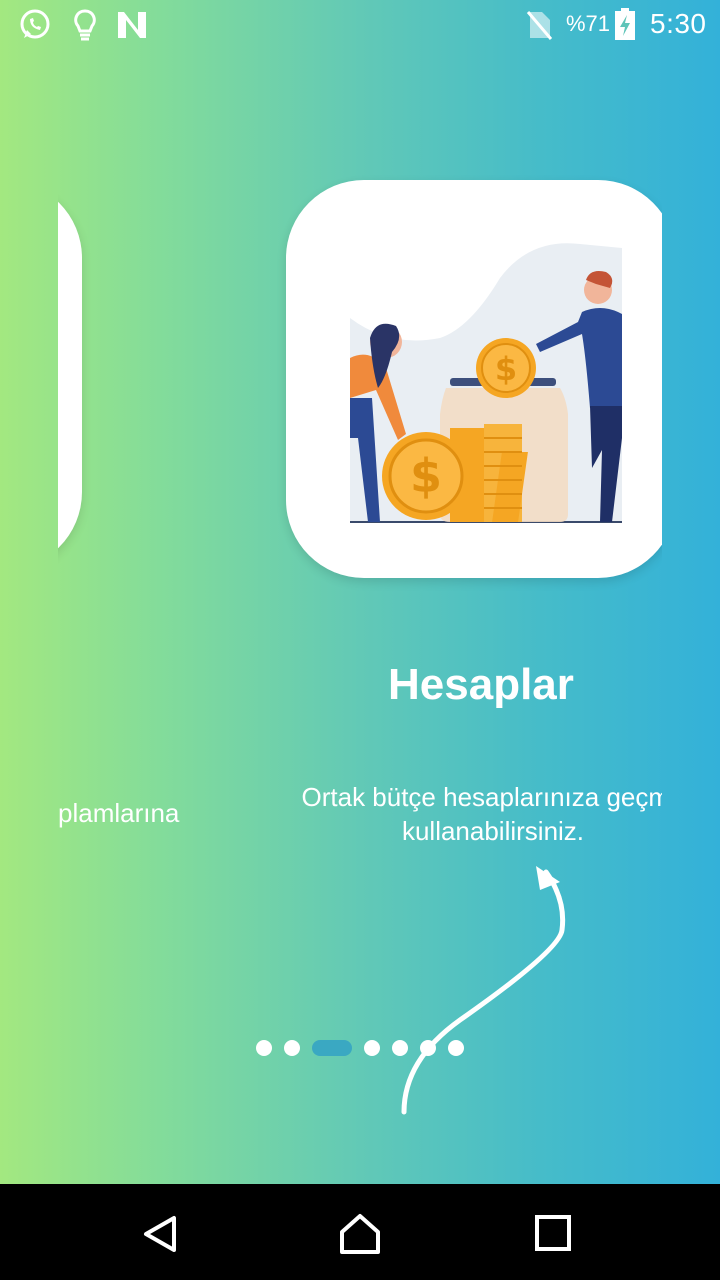 Image resolution: width=720 pixels, height=1280 pixels. I want to click on swipe-hint-arrow, so click(483, 990).